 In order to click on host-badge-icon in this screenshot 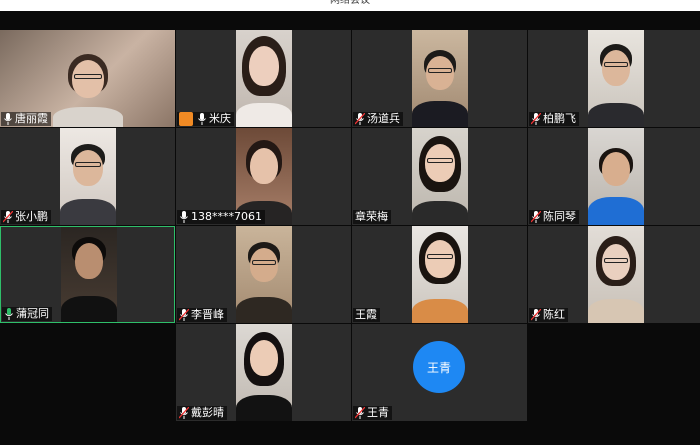, I will do `click(186, 119)`.